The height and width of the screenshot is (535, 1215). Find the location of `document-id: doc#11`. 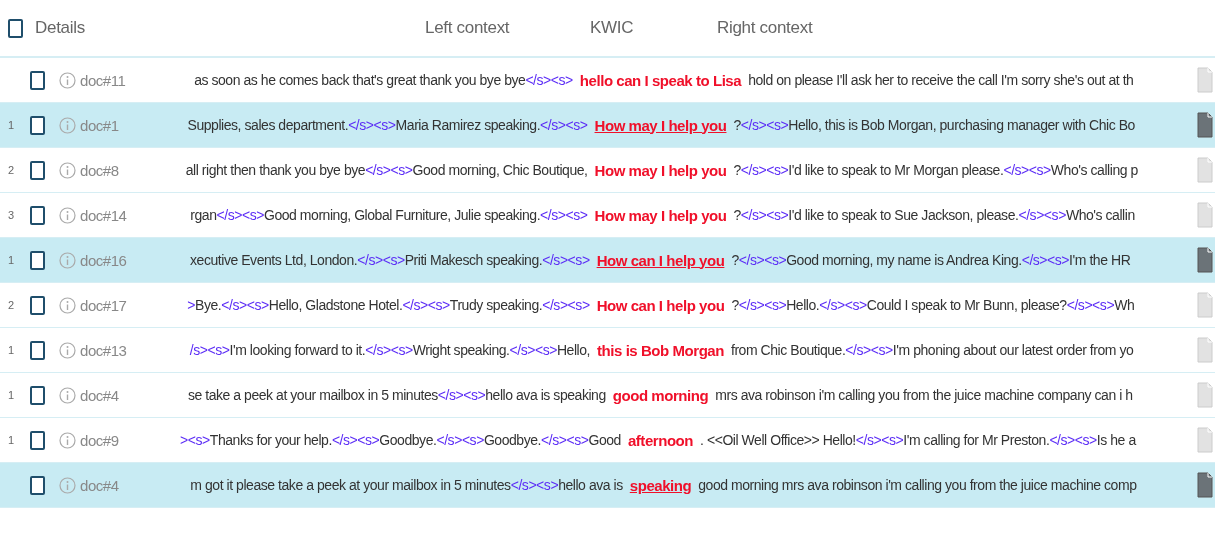

document-id: doc#11 is located at coordinates (106, 80).